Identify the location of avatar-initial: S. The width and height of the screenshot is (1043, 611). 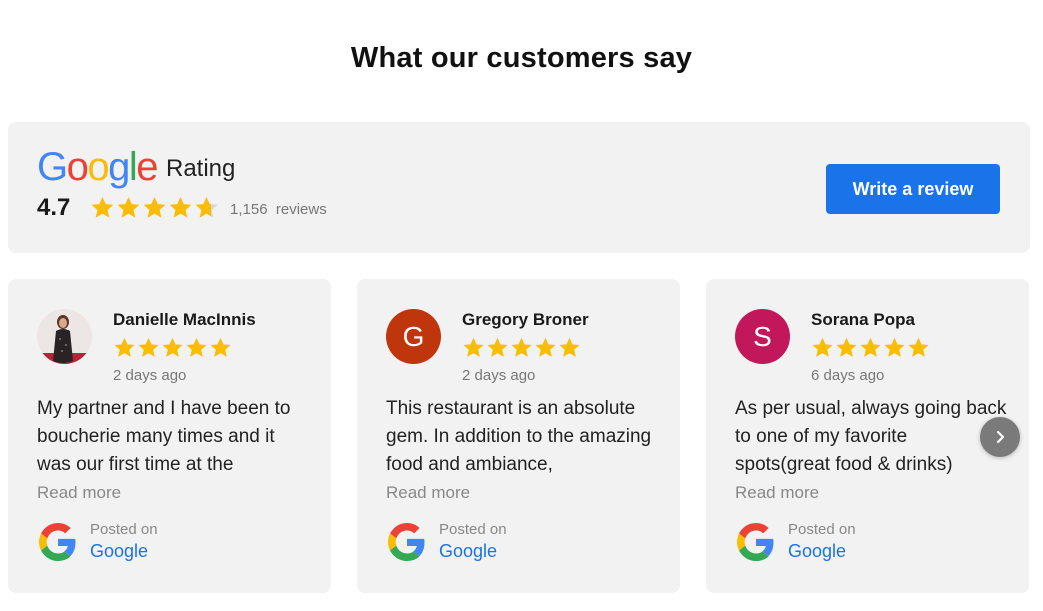
(762, 336).